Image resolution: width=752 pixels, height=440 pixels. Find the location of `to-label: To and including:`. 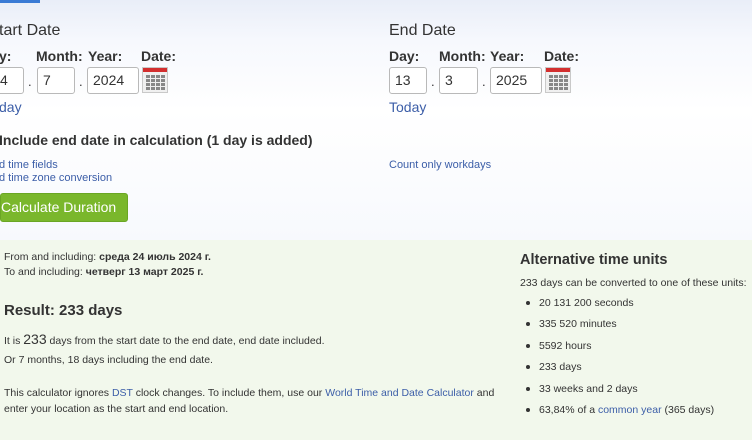

to-label: To and including: is located at coordinates (43, 272).